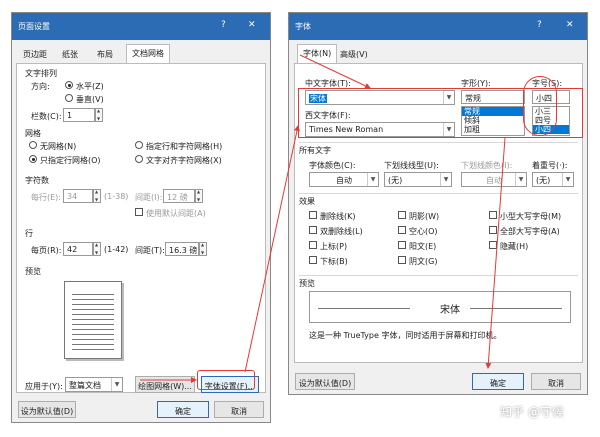  Describe the element at coordinates (495, 253) in the screenshot. I see `arrow-to-ok` at that location.